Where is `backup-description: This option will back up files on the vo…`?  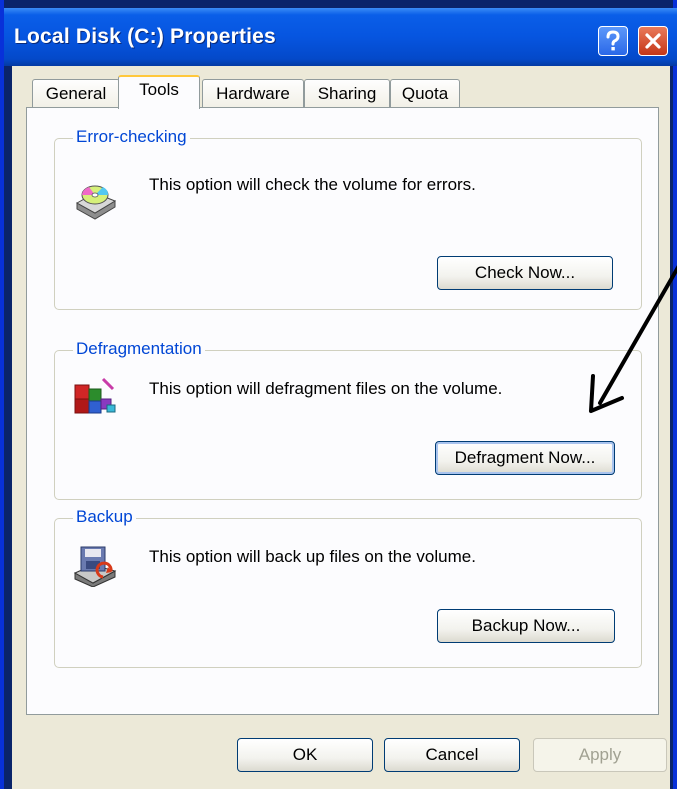
backup-description: This option will back up files on the vo… is located at coordinates (312, 556).